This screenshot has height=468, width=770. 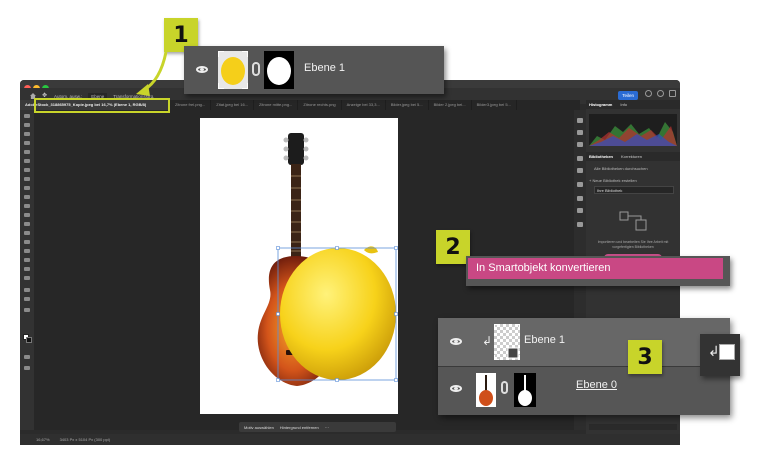 I want to click on zoom-tool-icon, so click(x=27, y=299).